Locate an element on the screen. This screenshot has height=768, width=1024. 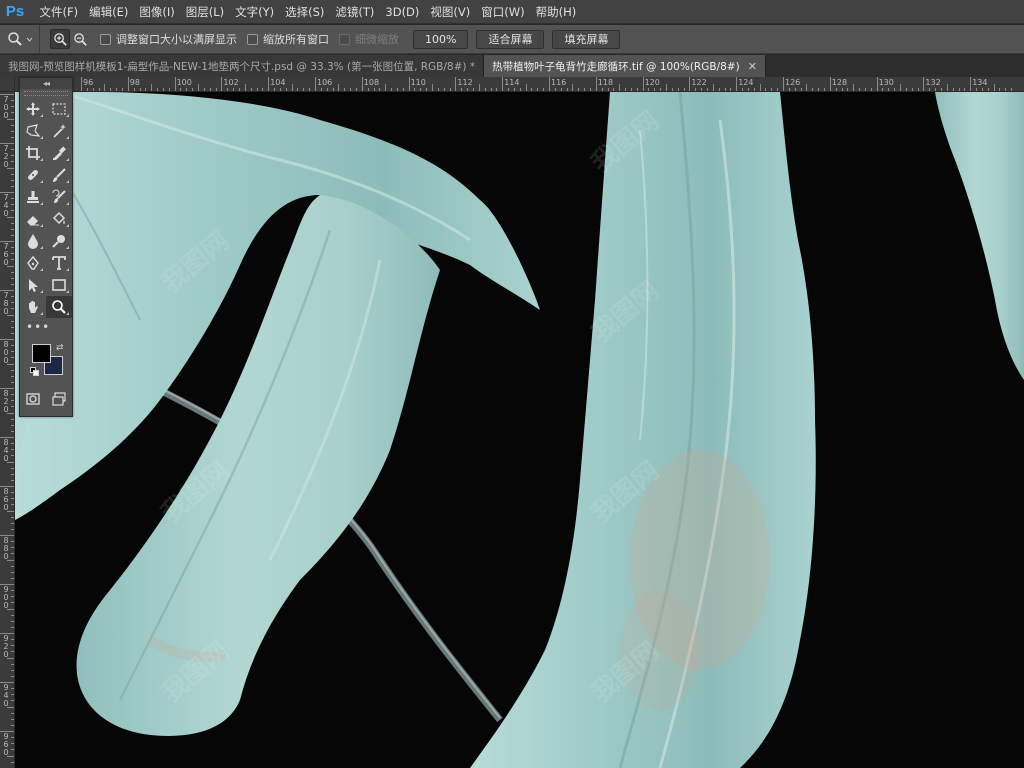
blur-tool is located at coordinates (33, 241).